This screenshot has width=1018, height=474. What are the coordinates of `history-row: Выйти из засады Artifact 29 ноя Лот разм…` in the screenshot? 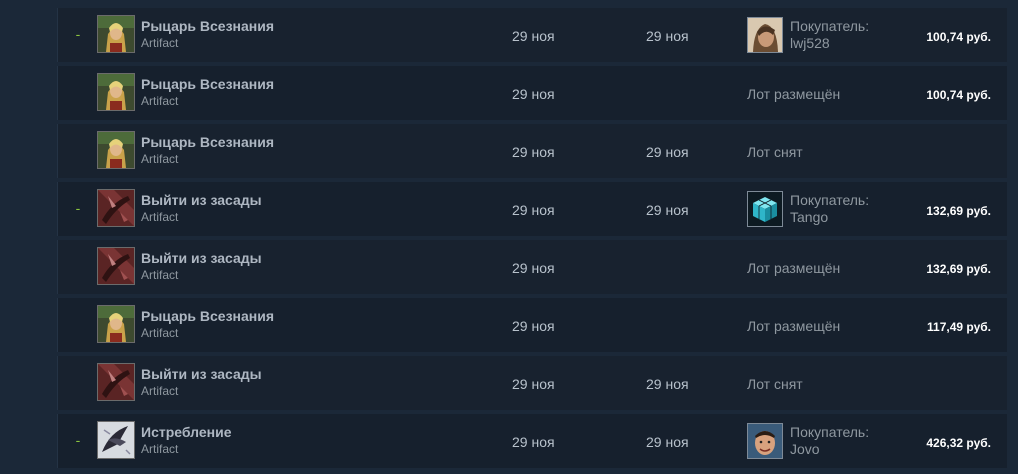 It's located at (532, 267).